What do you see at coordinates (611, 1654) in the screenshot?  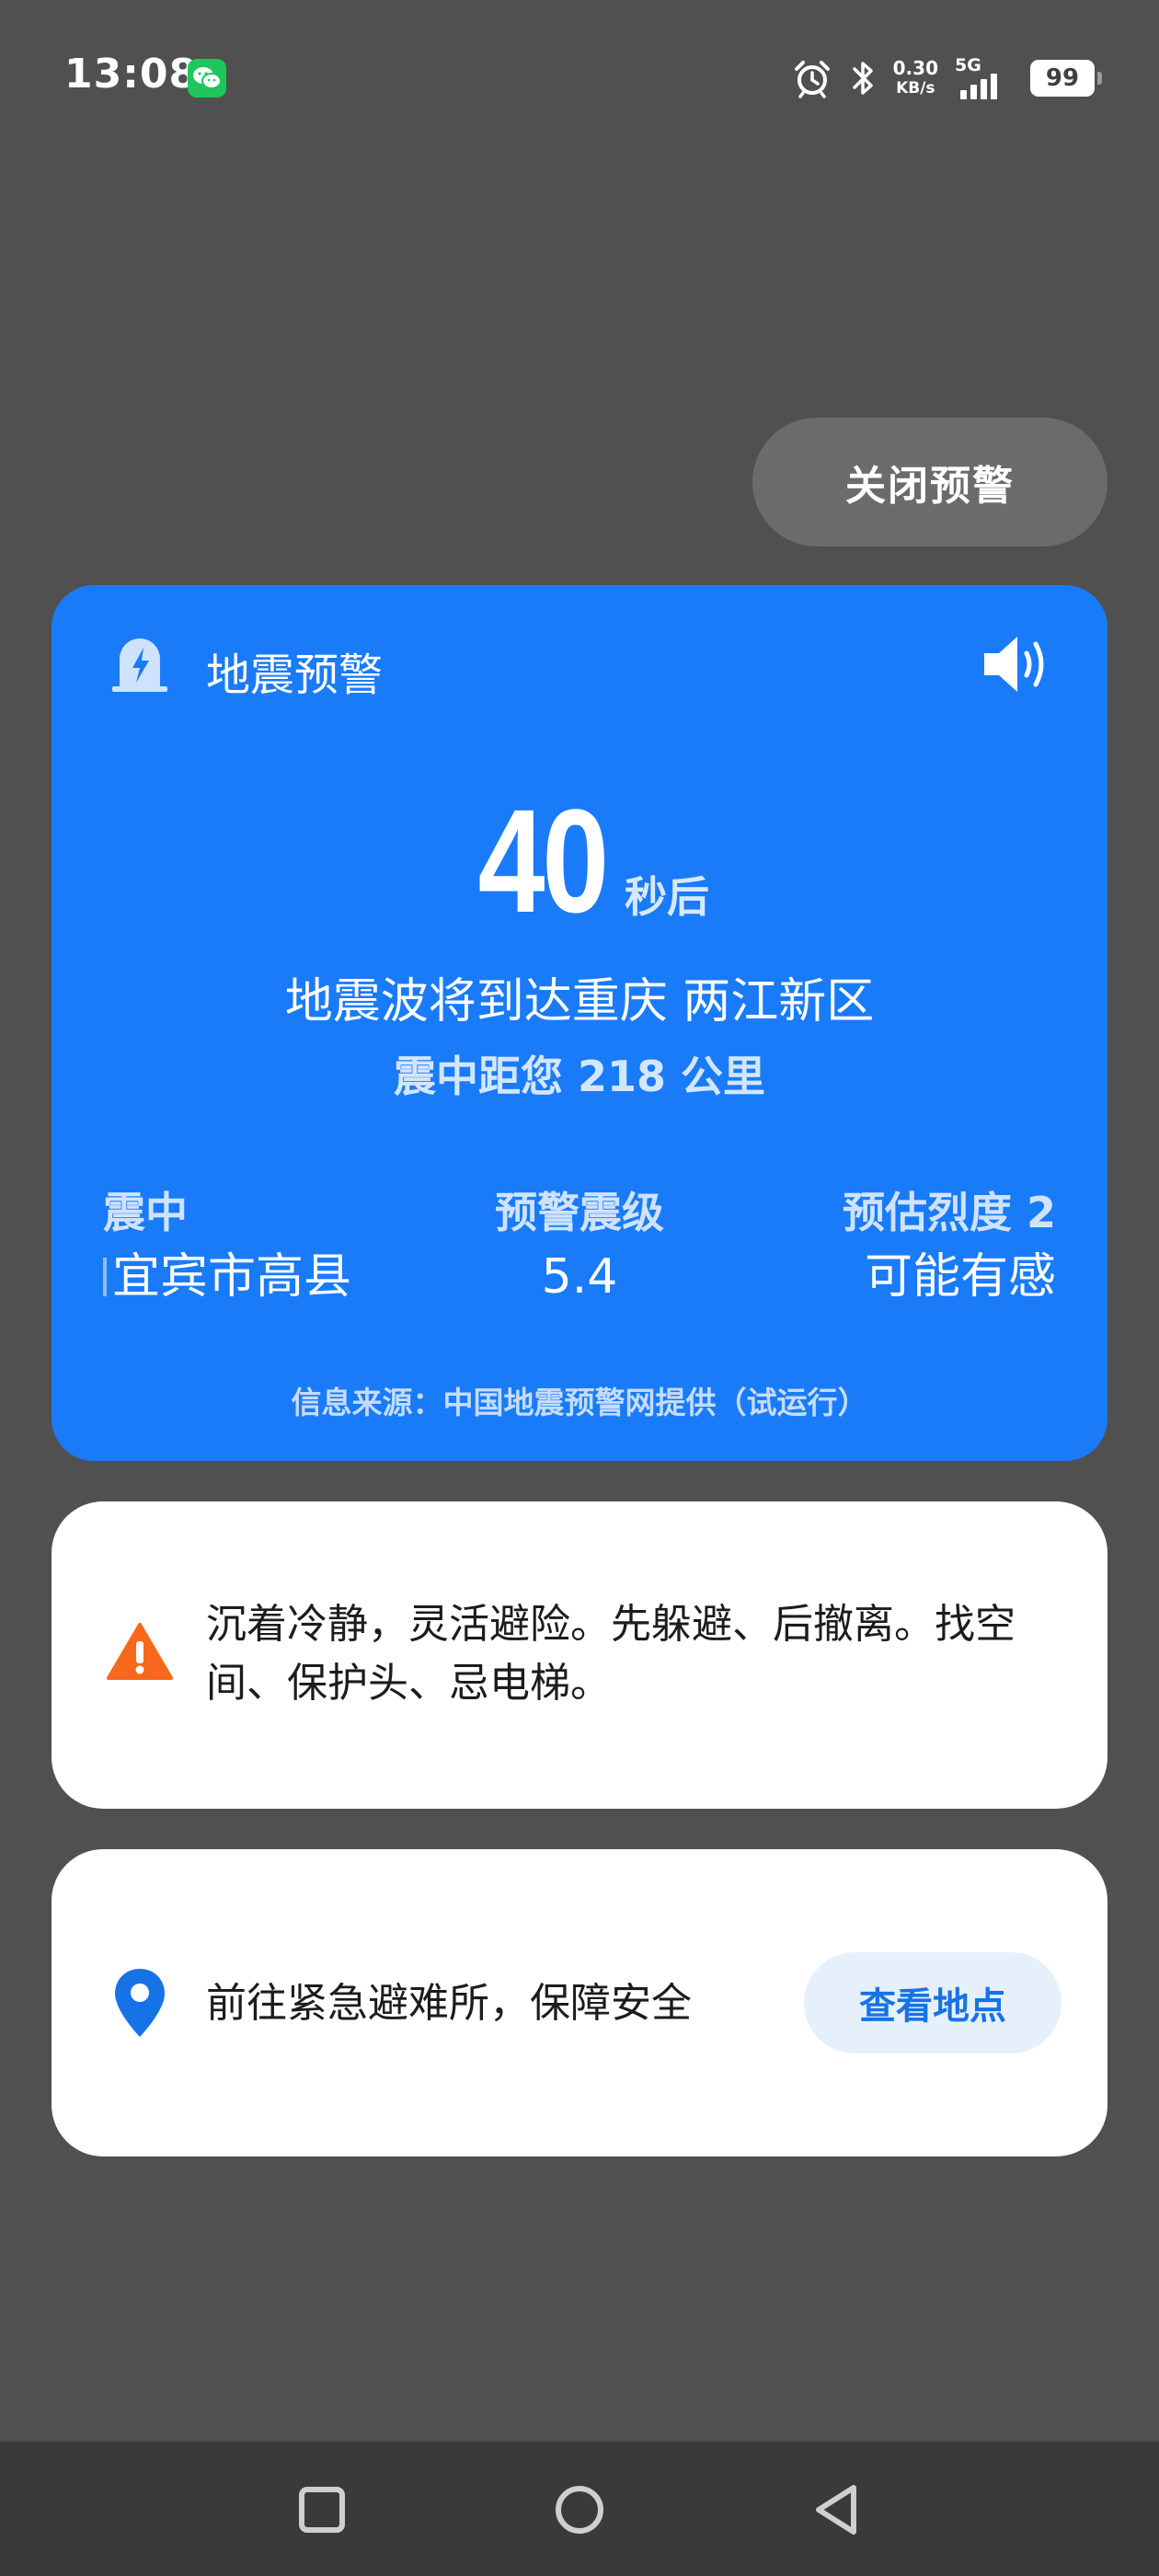 I see `safety-tip-text: 沉着冷静，灵活避险。先躲避、后撤离。找空间、保护头、忌电梯。` at bounding box center [611, 1654].